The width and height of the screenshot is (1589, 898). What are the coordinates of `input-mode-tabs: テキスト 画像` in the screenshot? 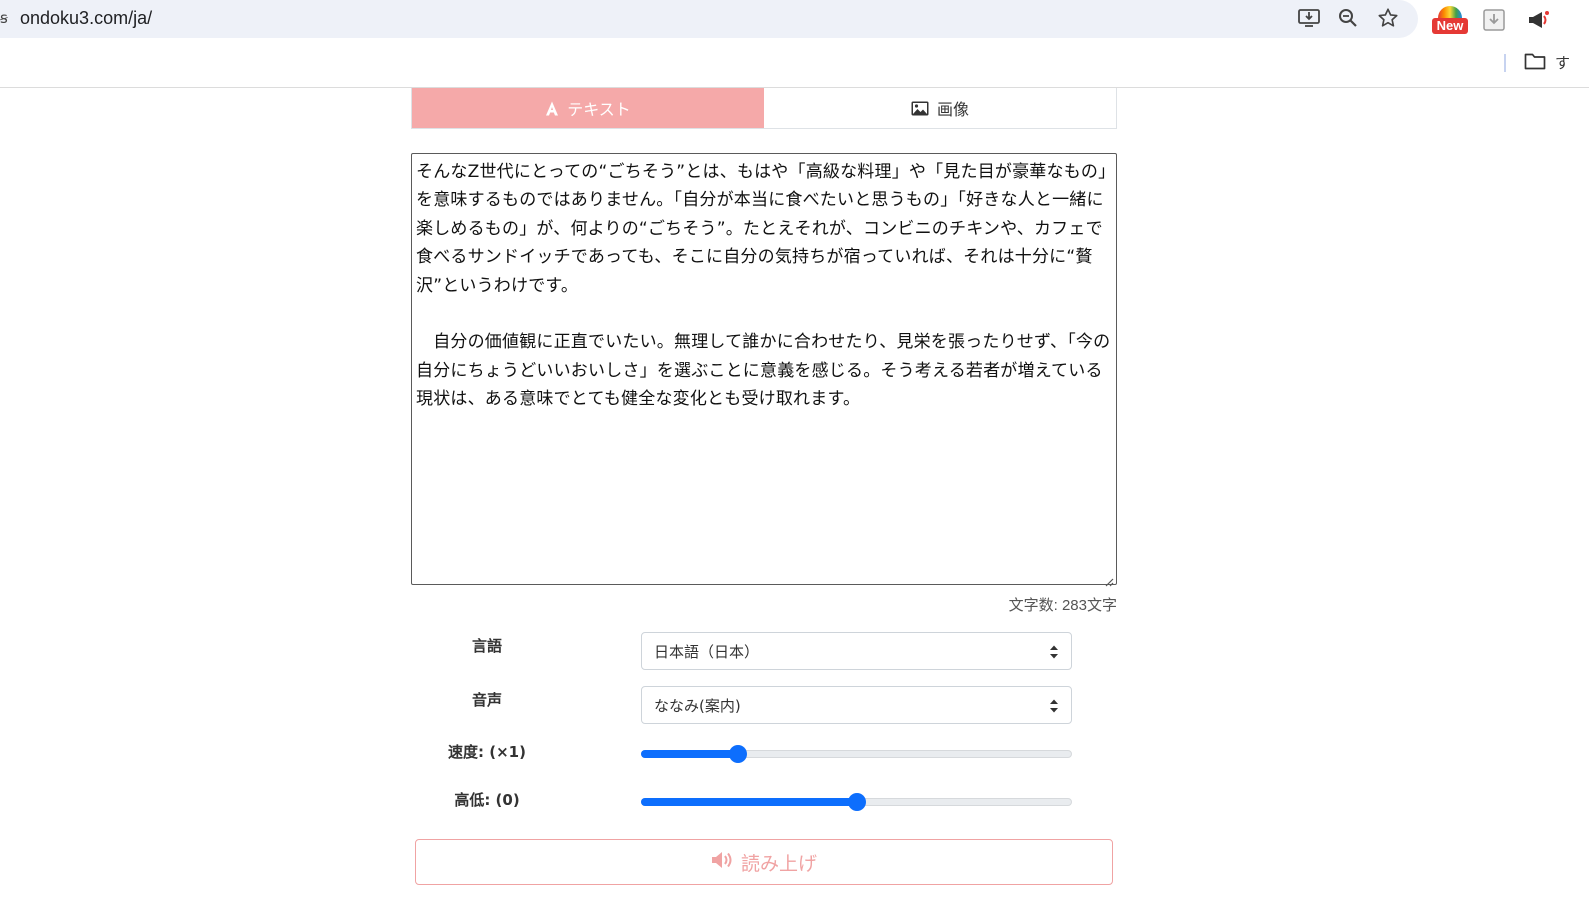 It's located at (764, 108).